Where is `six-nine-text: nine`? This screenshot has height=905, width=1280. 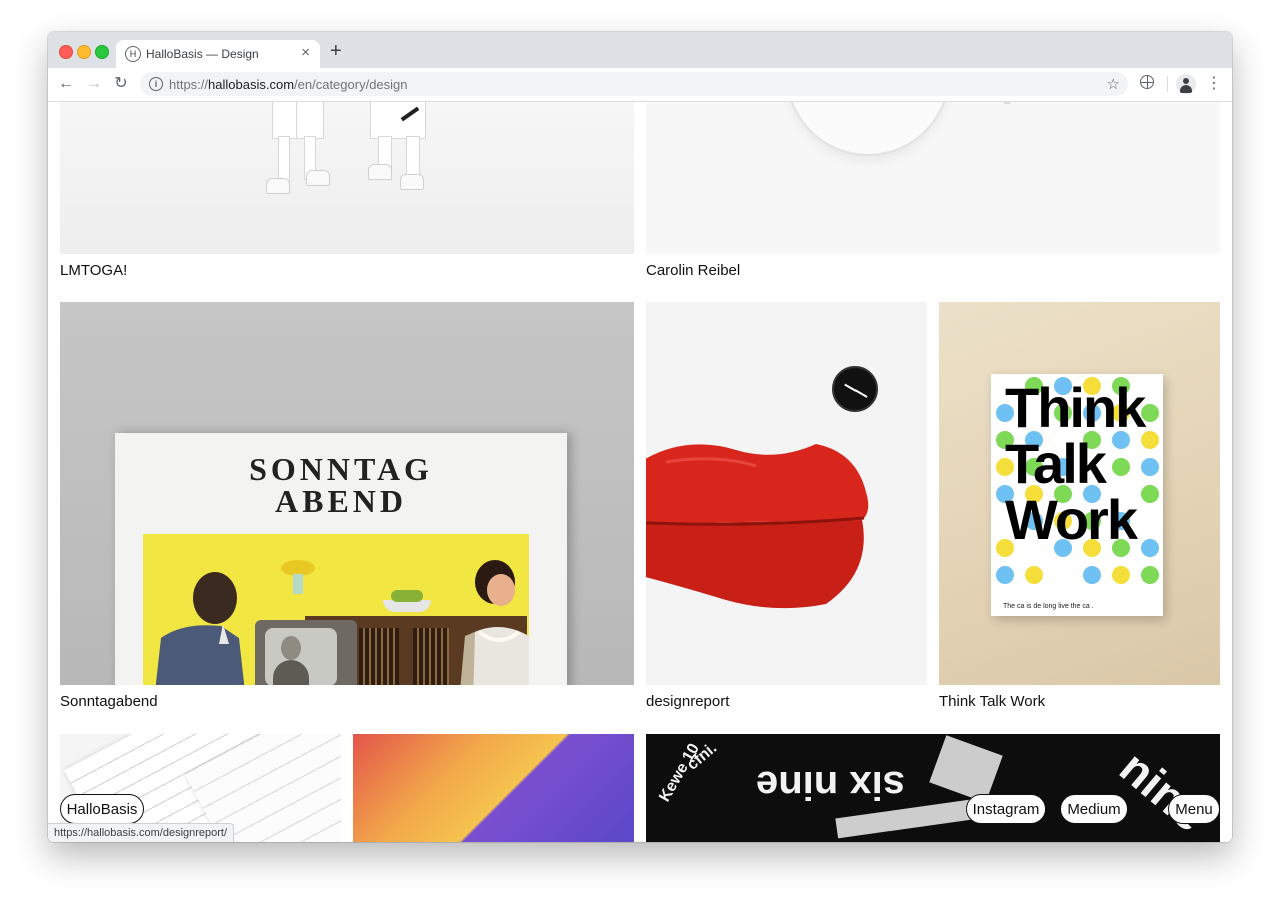 six-nine-text: nine is located at coordinates (1163, 791).